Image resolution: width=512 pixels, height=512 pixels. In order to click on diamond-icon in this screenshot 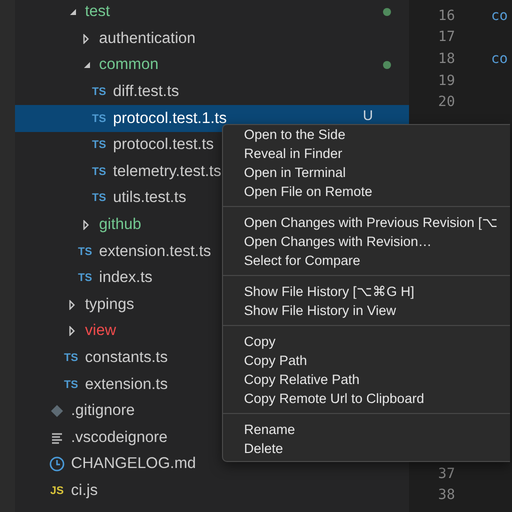, I will do `click(57, 411)`.